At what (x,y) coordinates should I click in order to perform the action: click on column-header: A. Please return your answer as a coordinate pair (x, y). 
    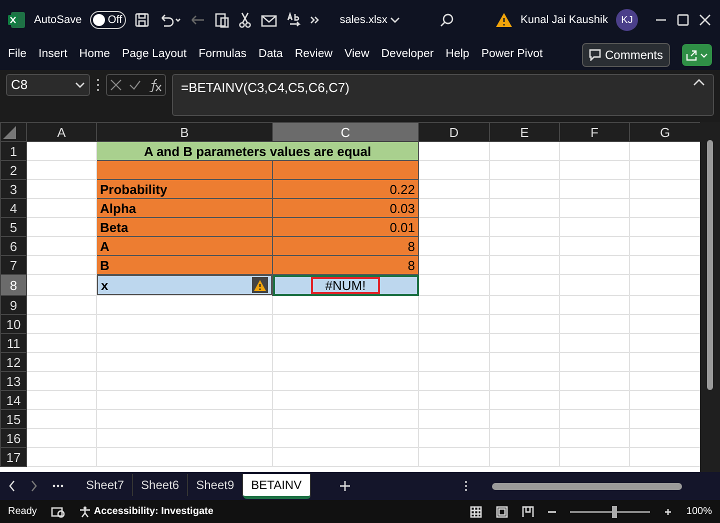
    Looking at the image, I should click on (61, 132).